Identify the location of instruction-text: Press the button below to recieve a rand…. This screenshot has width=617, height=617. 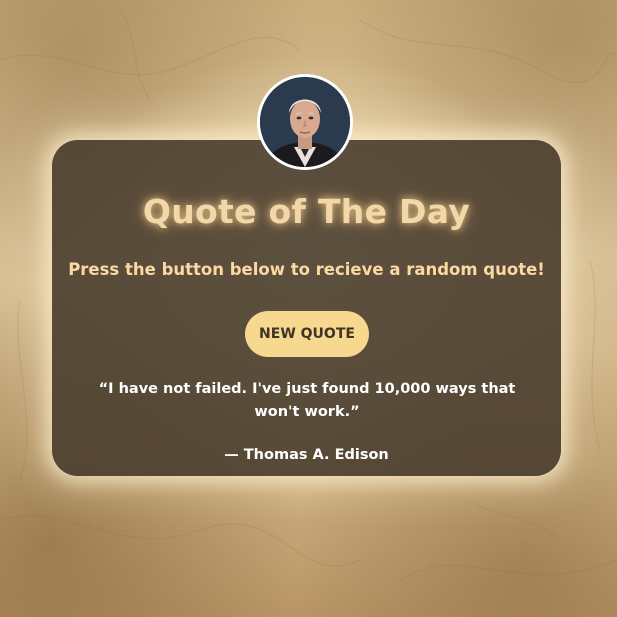
(306, 269).